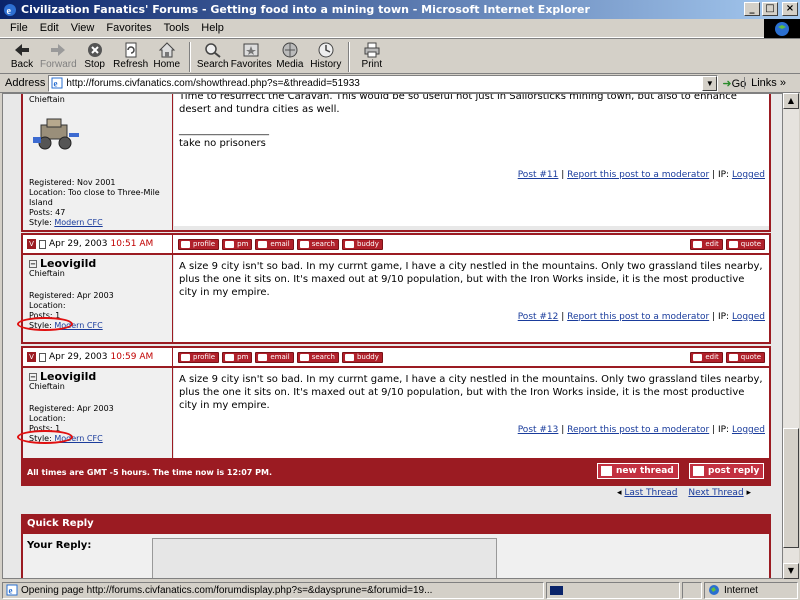 The image size is (800, 600). I want to click on new-thread-button: new thread, so click(638, 471).